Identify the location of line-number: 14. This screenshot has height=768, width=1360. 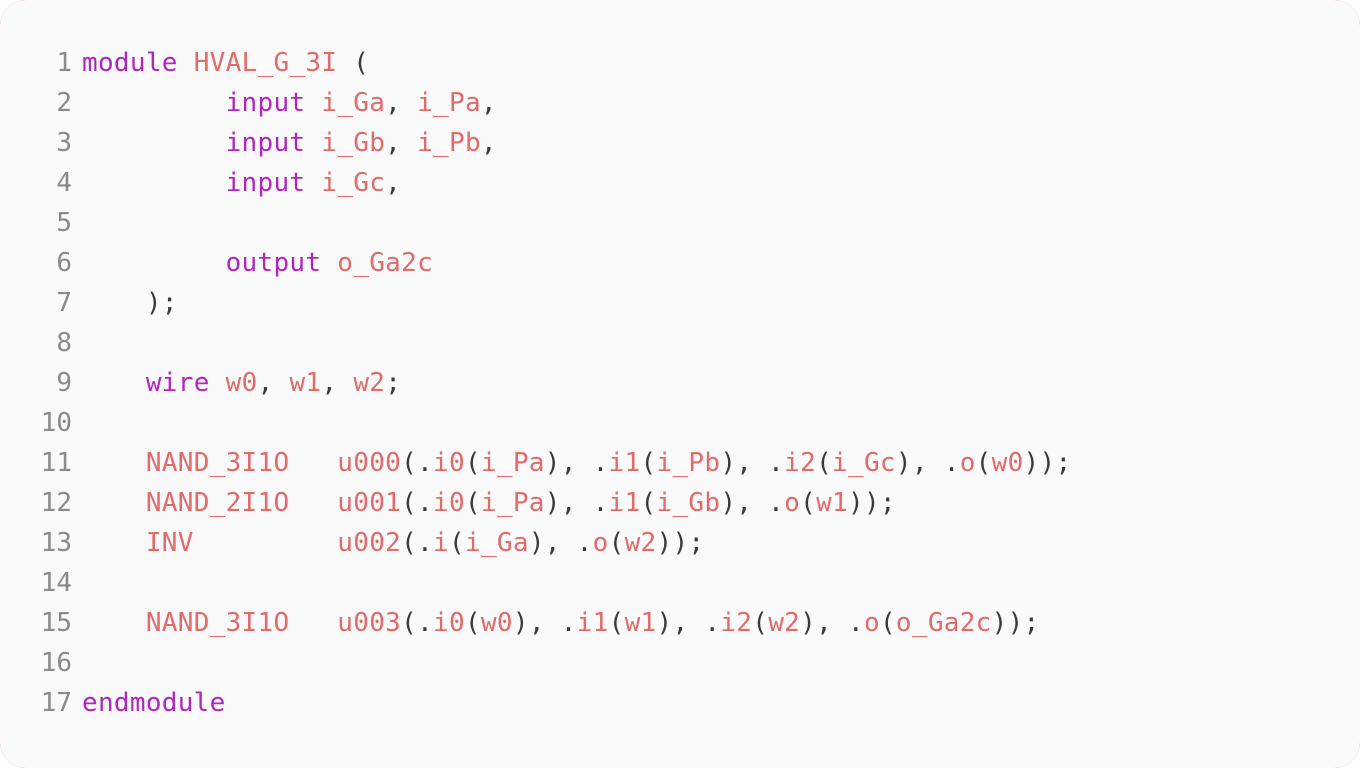
(56, 583).